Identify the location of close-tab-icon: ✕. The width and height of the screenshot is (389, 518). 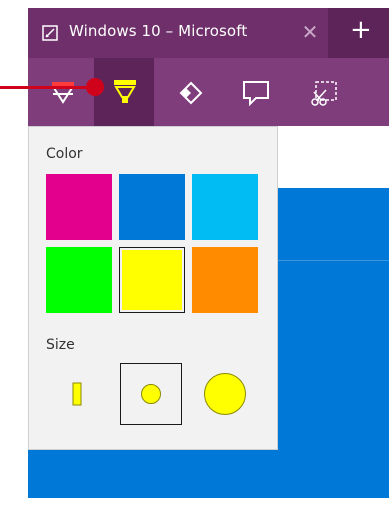
(310, 32).